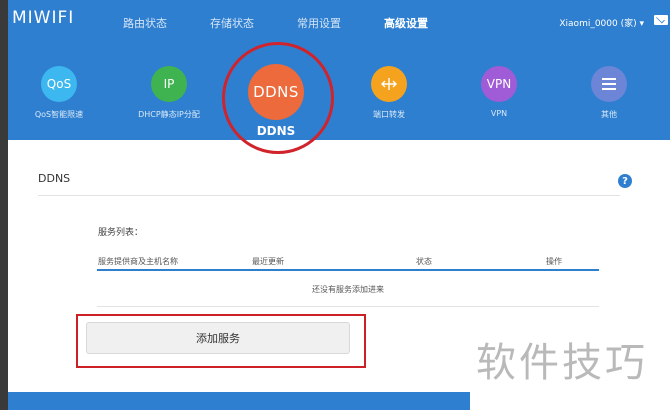 The width and height of the screenshot is (670, 410). I want to click on empty-list-message: 还没有服务添加进来, so click(348, 289).